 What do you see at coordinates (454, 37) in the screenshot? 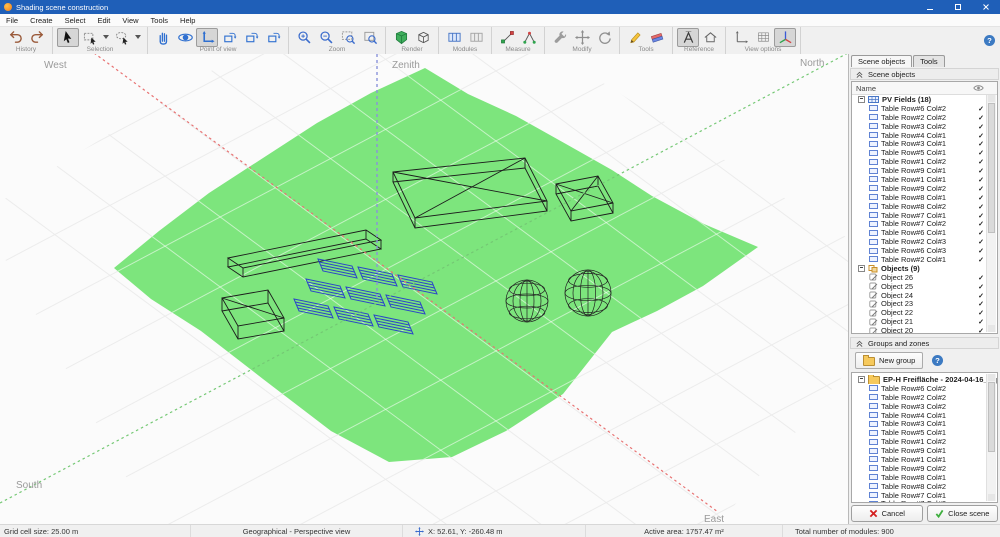
I see `modules-on-button` at bounding box center [454, 37].